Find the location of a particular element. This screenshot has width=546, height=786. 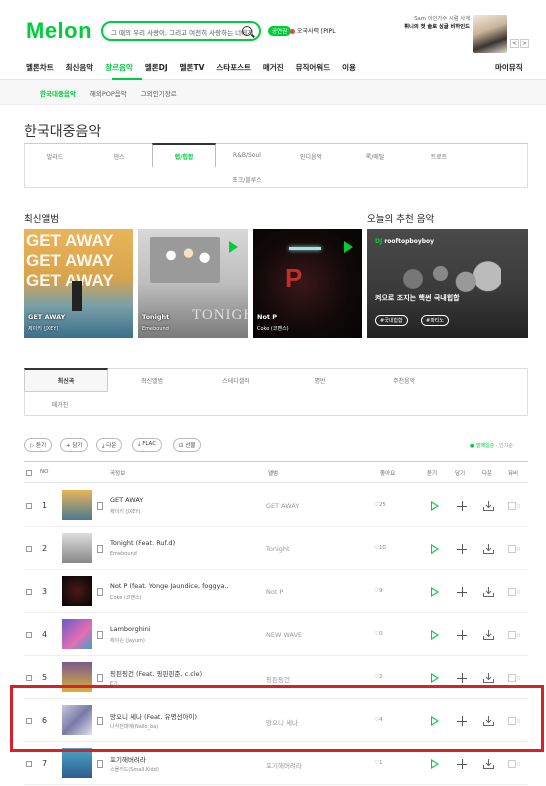

nav-genre: 장르음악 is located at coordinates (119, 67).